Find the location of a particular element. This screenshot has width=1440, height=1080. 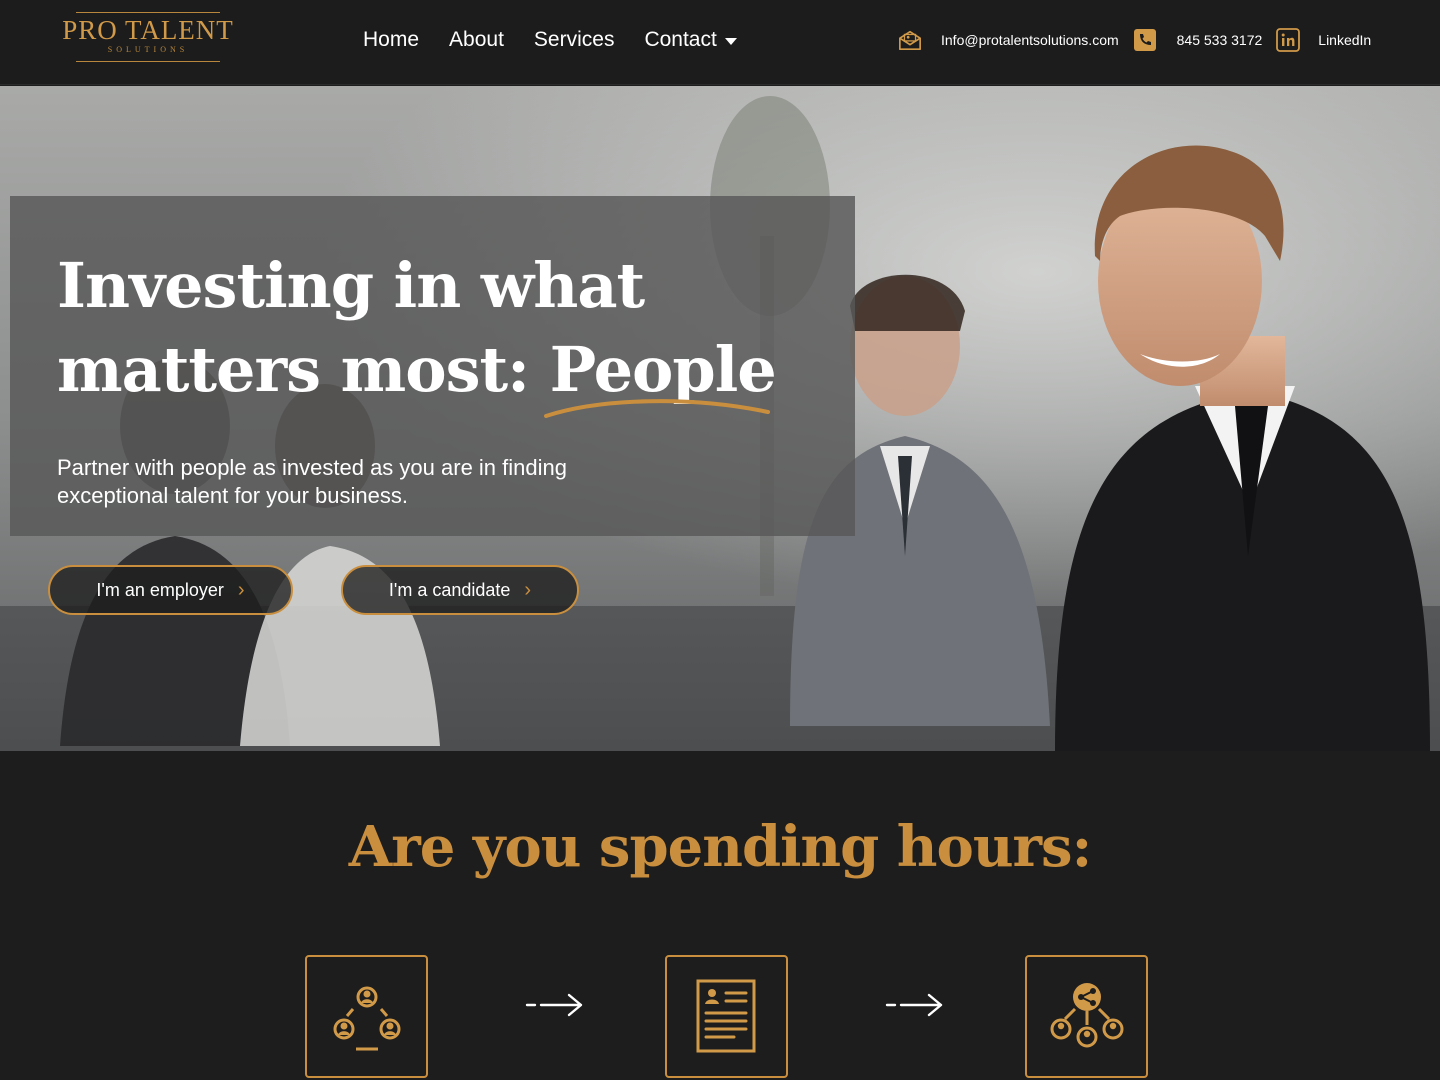

resume-document-icon is located at coordinates (725, 1015).